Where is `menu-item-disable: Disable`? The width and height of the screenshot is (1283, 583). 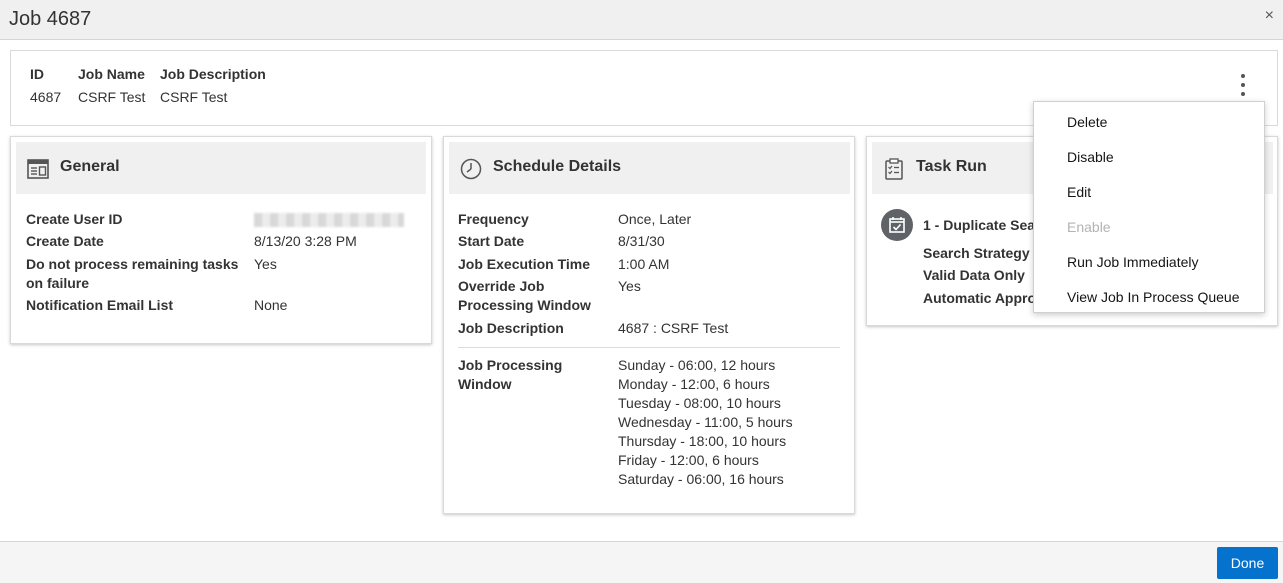 menu-item-disable: Disable is located at coordinates (1090, 157).